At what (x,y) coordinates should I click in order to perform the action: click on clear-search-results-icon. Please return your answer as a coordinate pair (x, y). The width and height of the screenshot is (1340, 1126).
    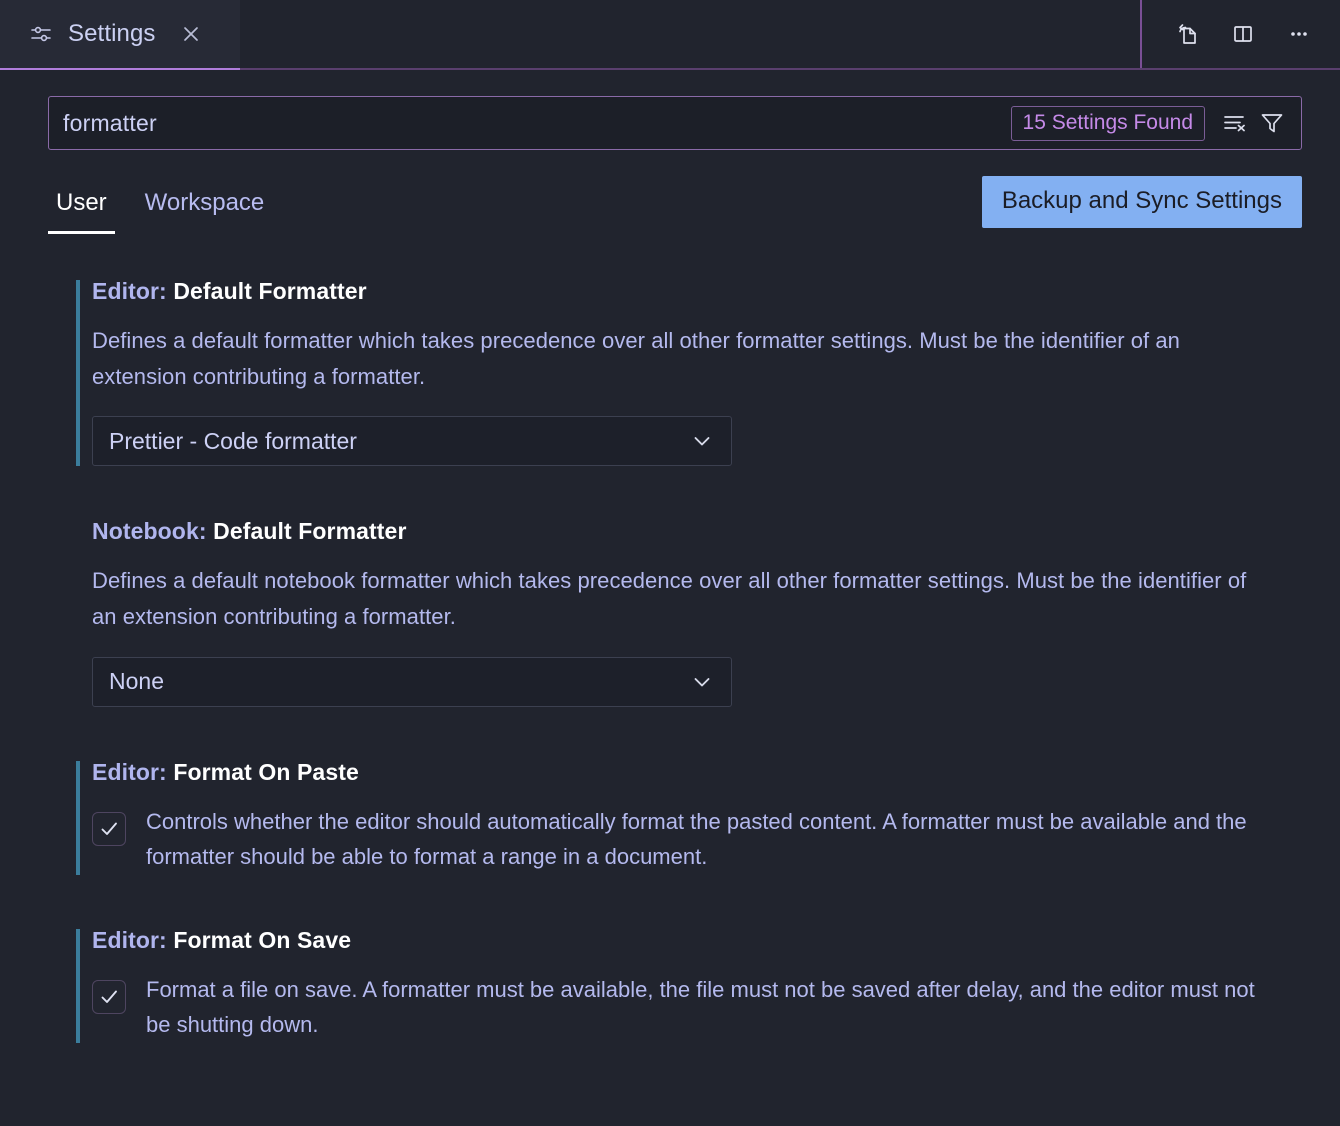
    Looking at the image, I should click on (1234, 123).